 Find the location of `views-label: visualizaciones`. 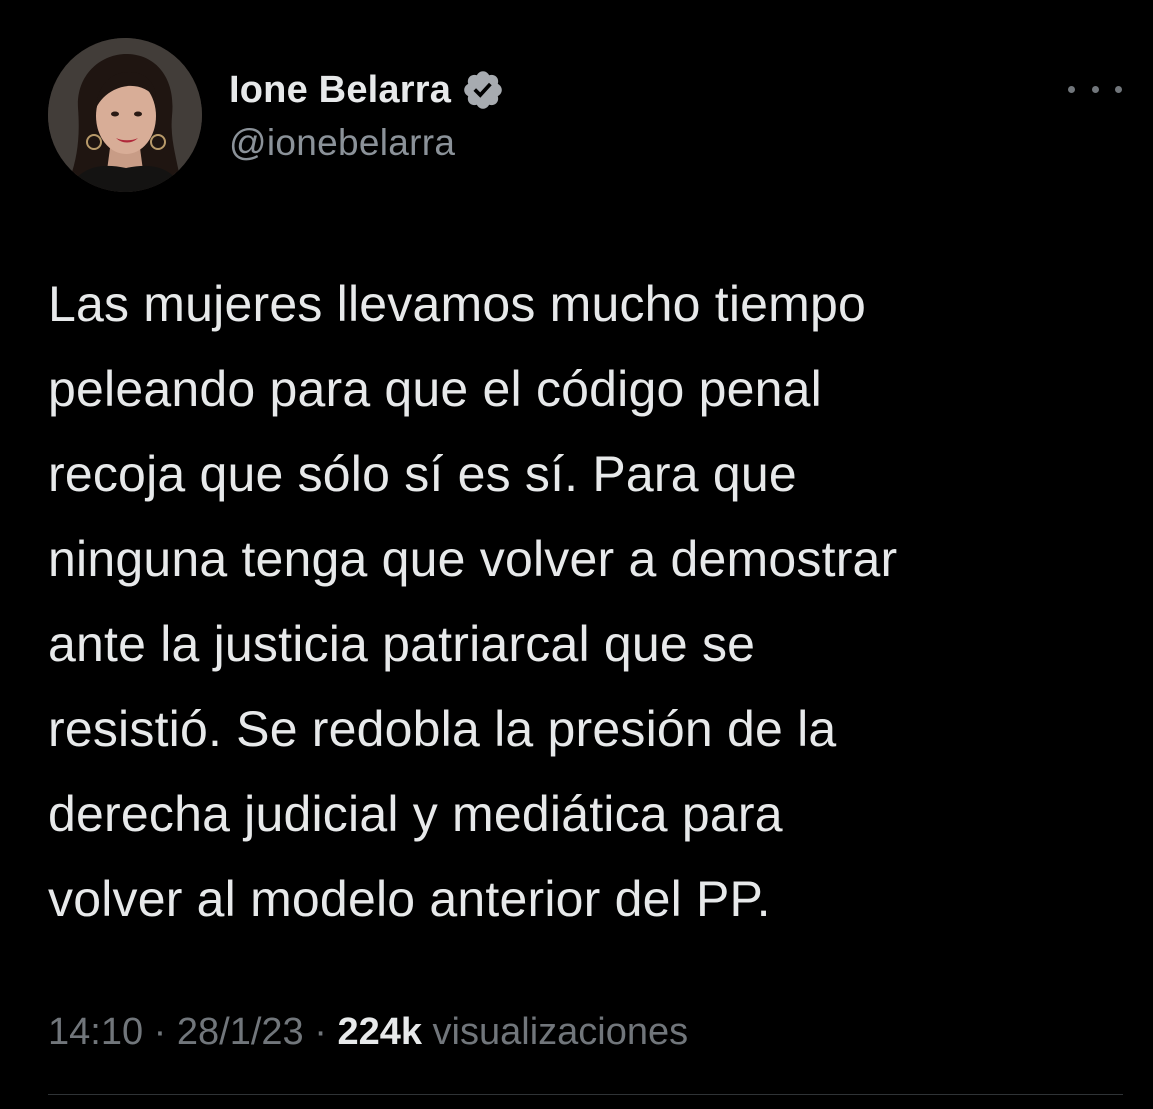

views-label: visualizaciones is located at coordinates (555, 1031).